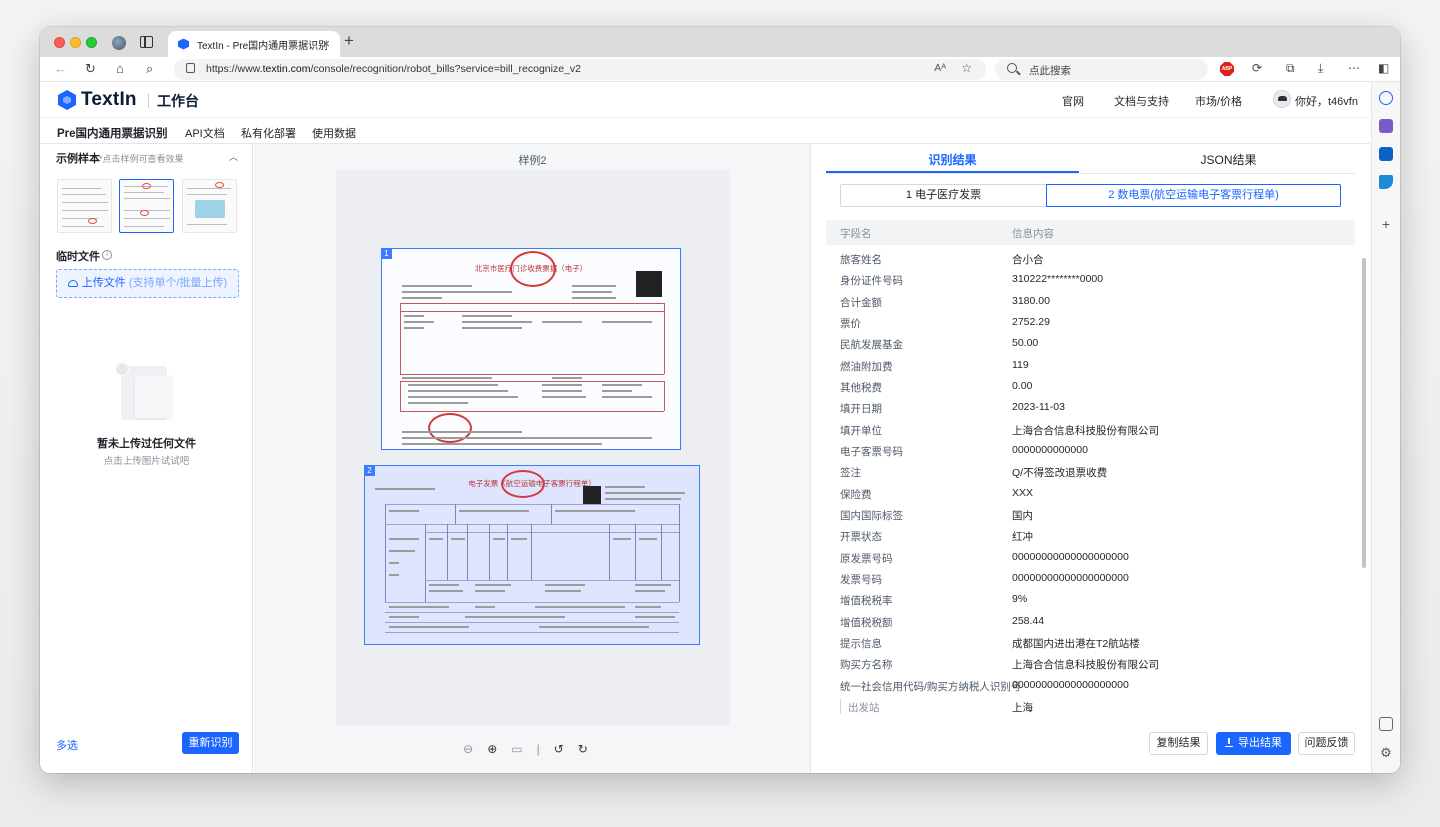 Image resolution: width=1440 pixels, height=827 pixels. What do you see at coordinates (67, 745) in the screenshot?
I see `multi-select-link: 多选` at bounding box center [67, 745].